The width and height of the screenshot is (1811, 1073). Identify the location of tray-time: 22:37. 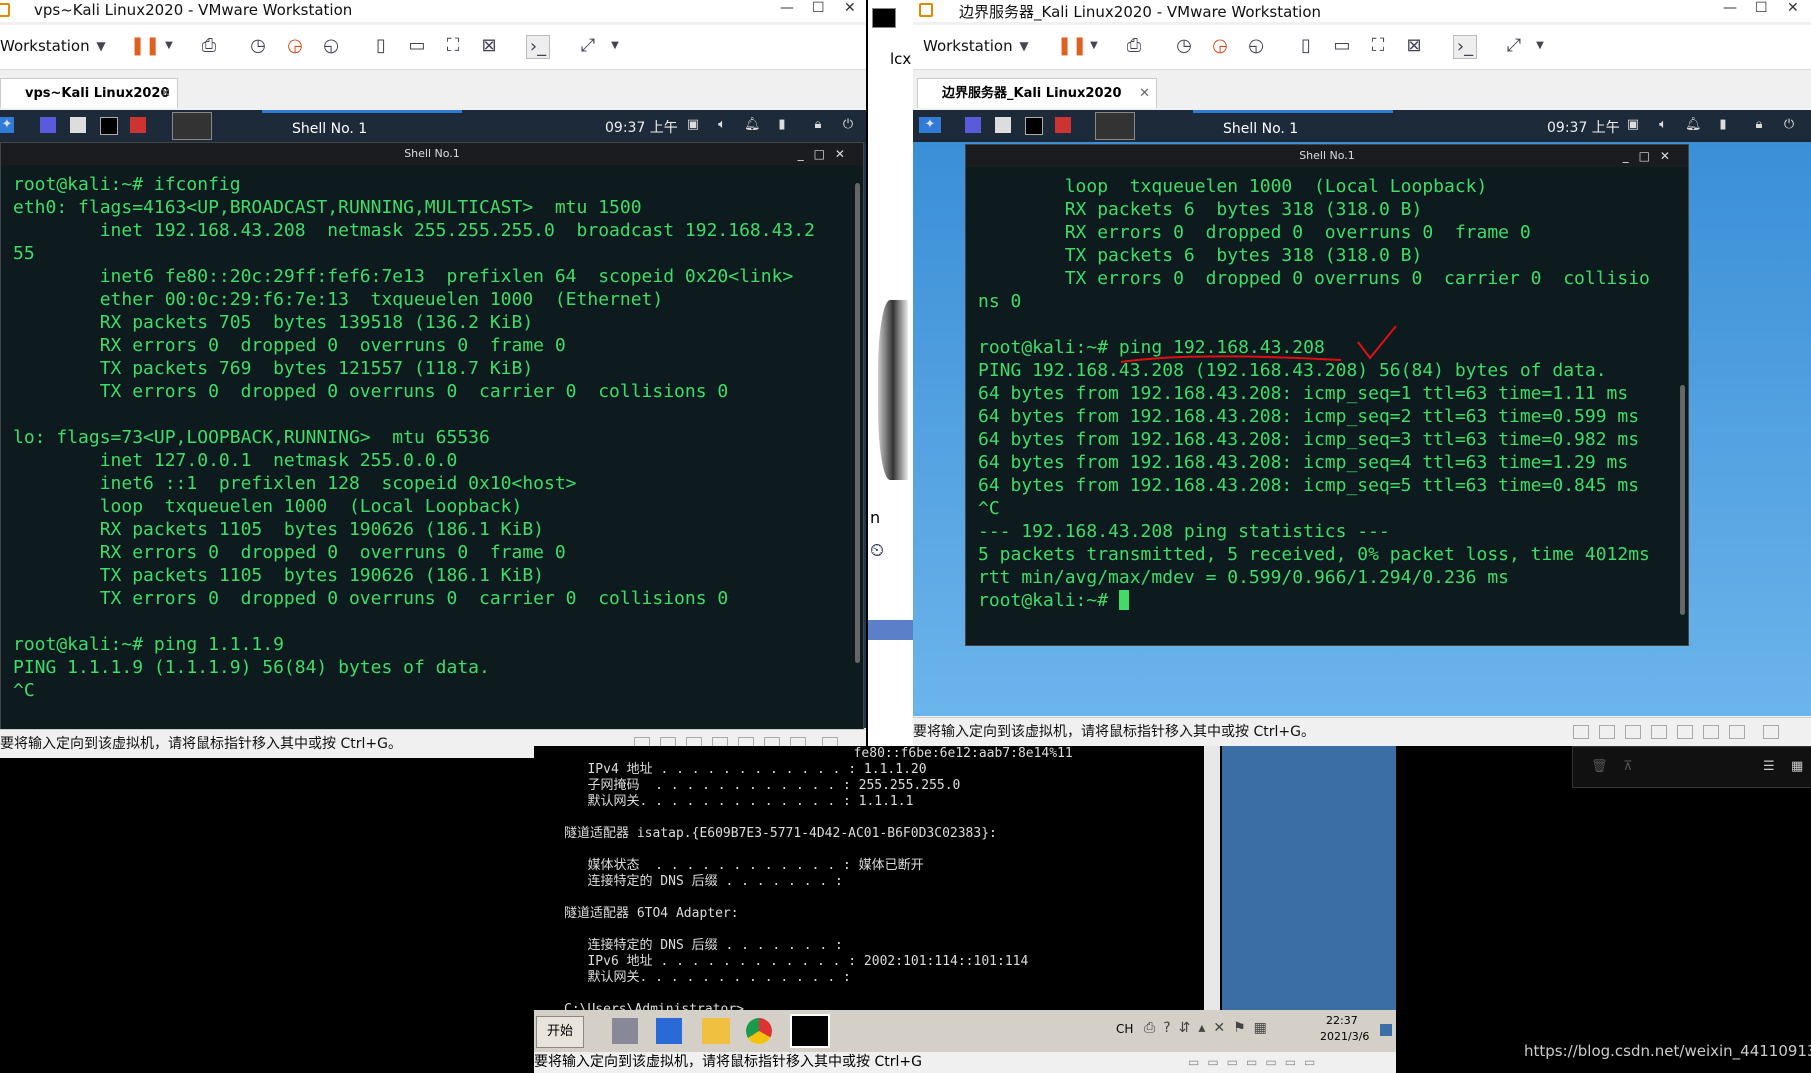
(1342, 1020).